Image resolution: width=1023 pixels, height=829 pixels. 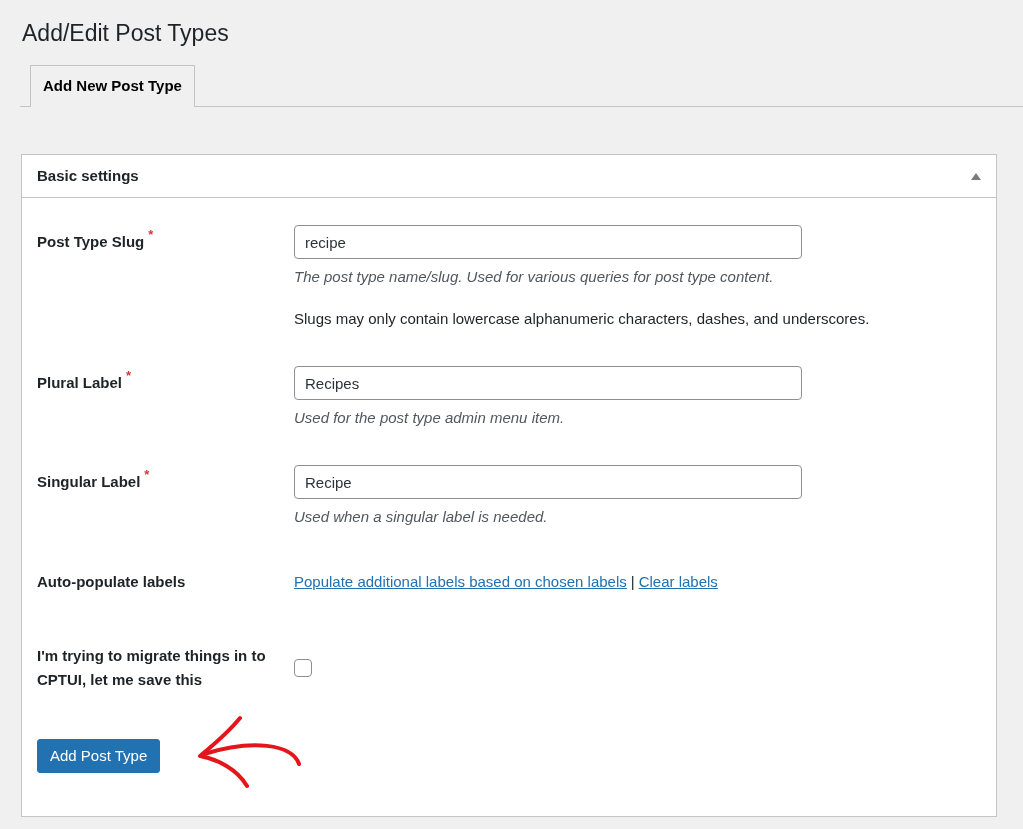 I want to click on tab: Add New Post Type, so click(x=112, y=86).